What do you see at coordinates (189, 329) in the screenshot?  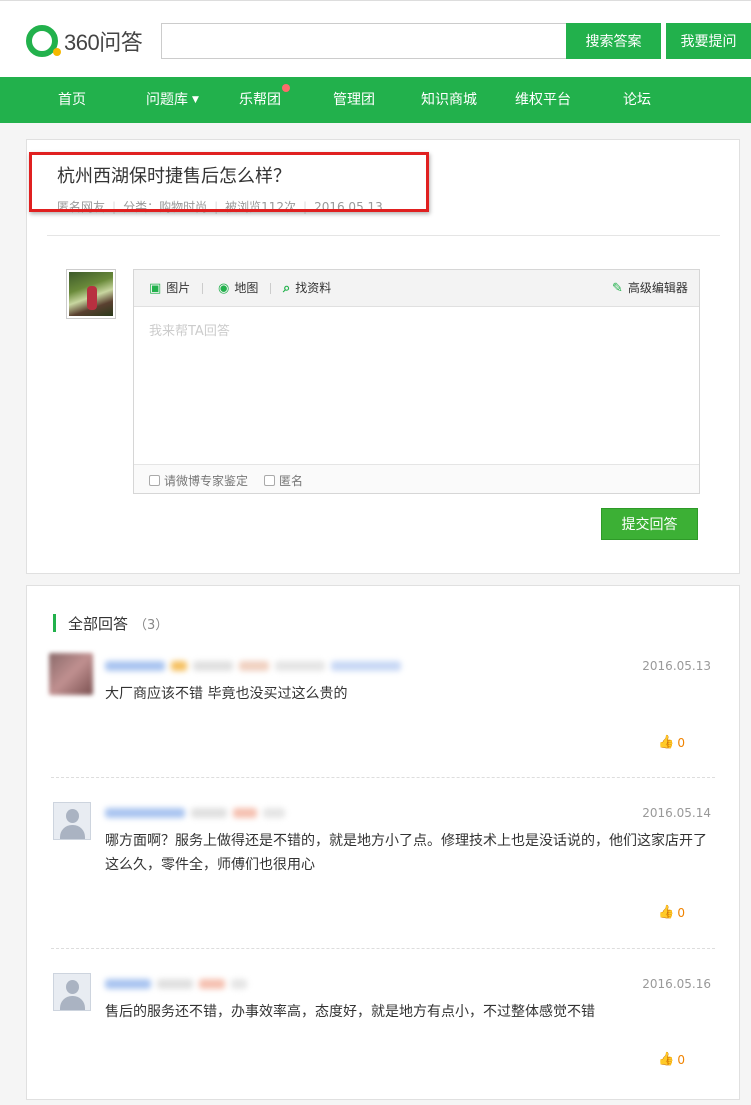 I see `answer-textarea-placeholder: 我来帮TA回答` at bounding box center [189, 329].